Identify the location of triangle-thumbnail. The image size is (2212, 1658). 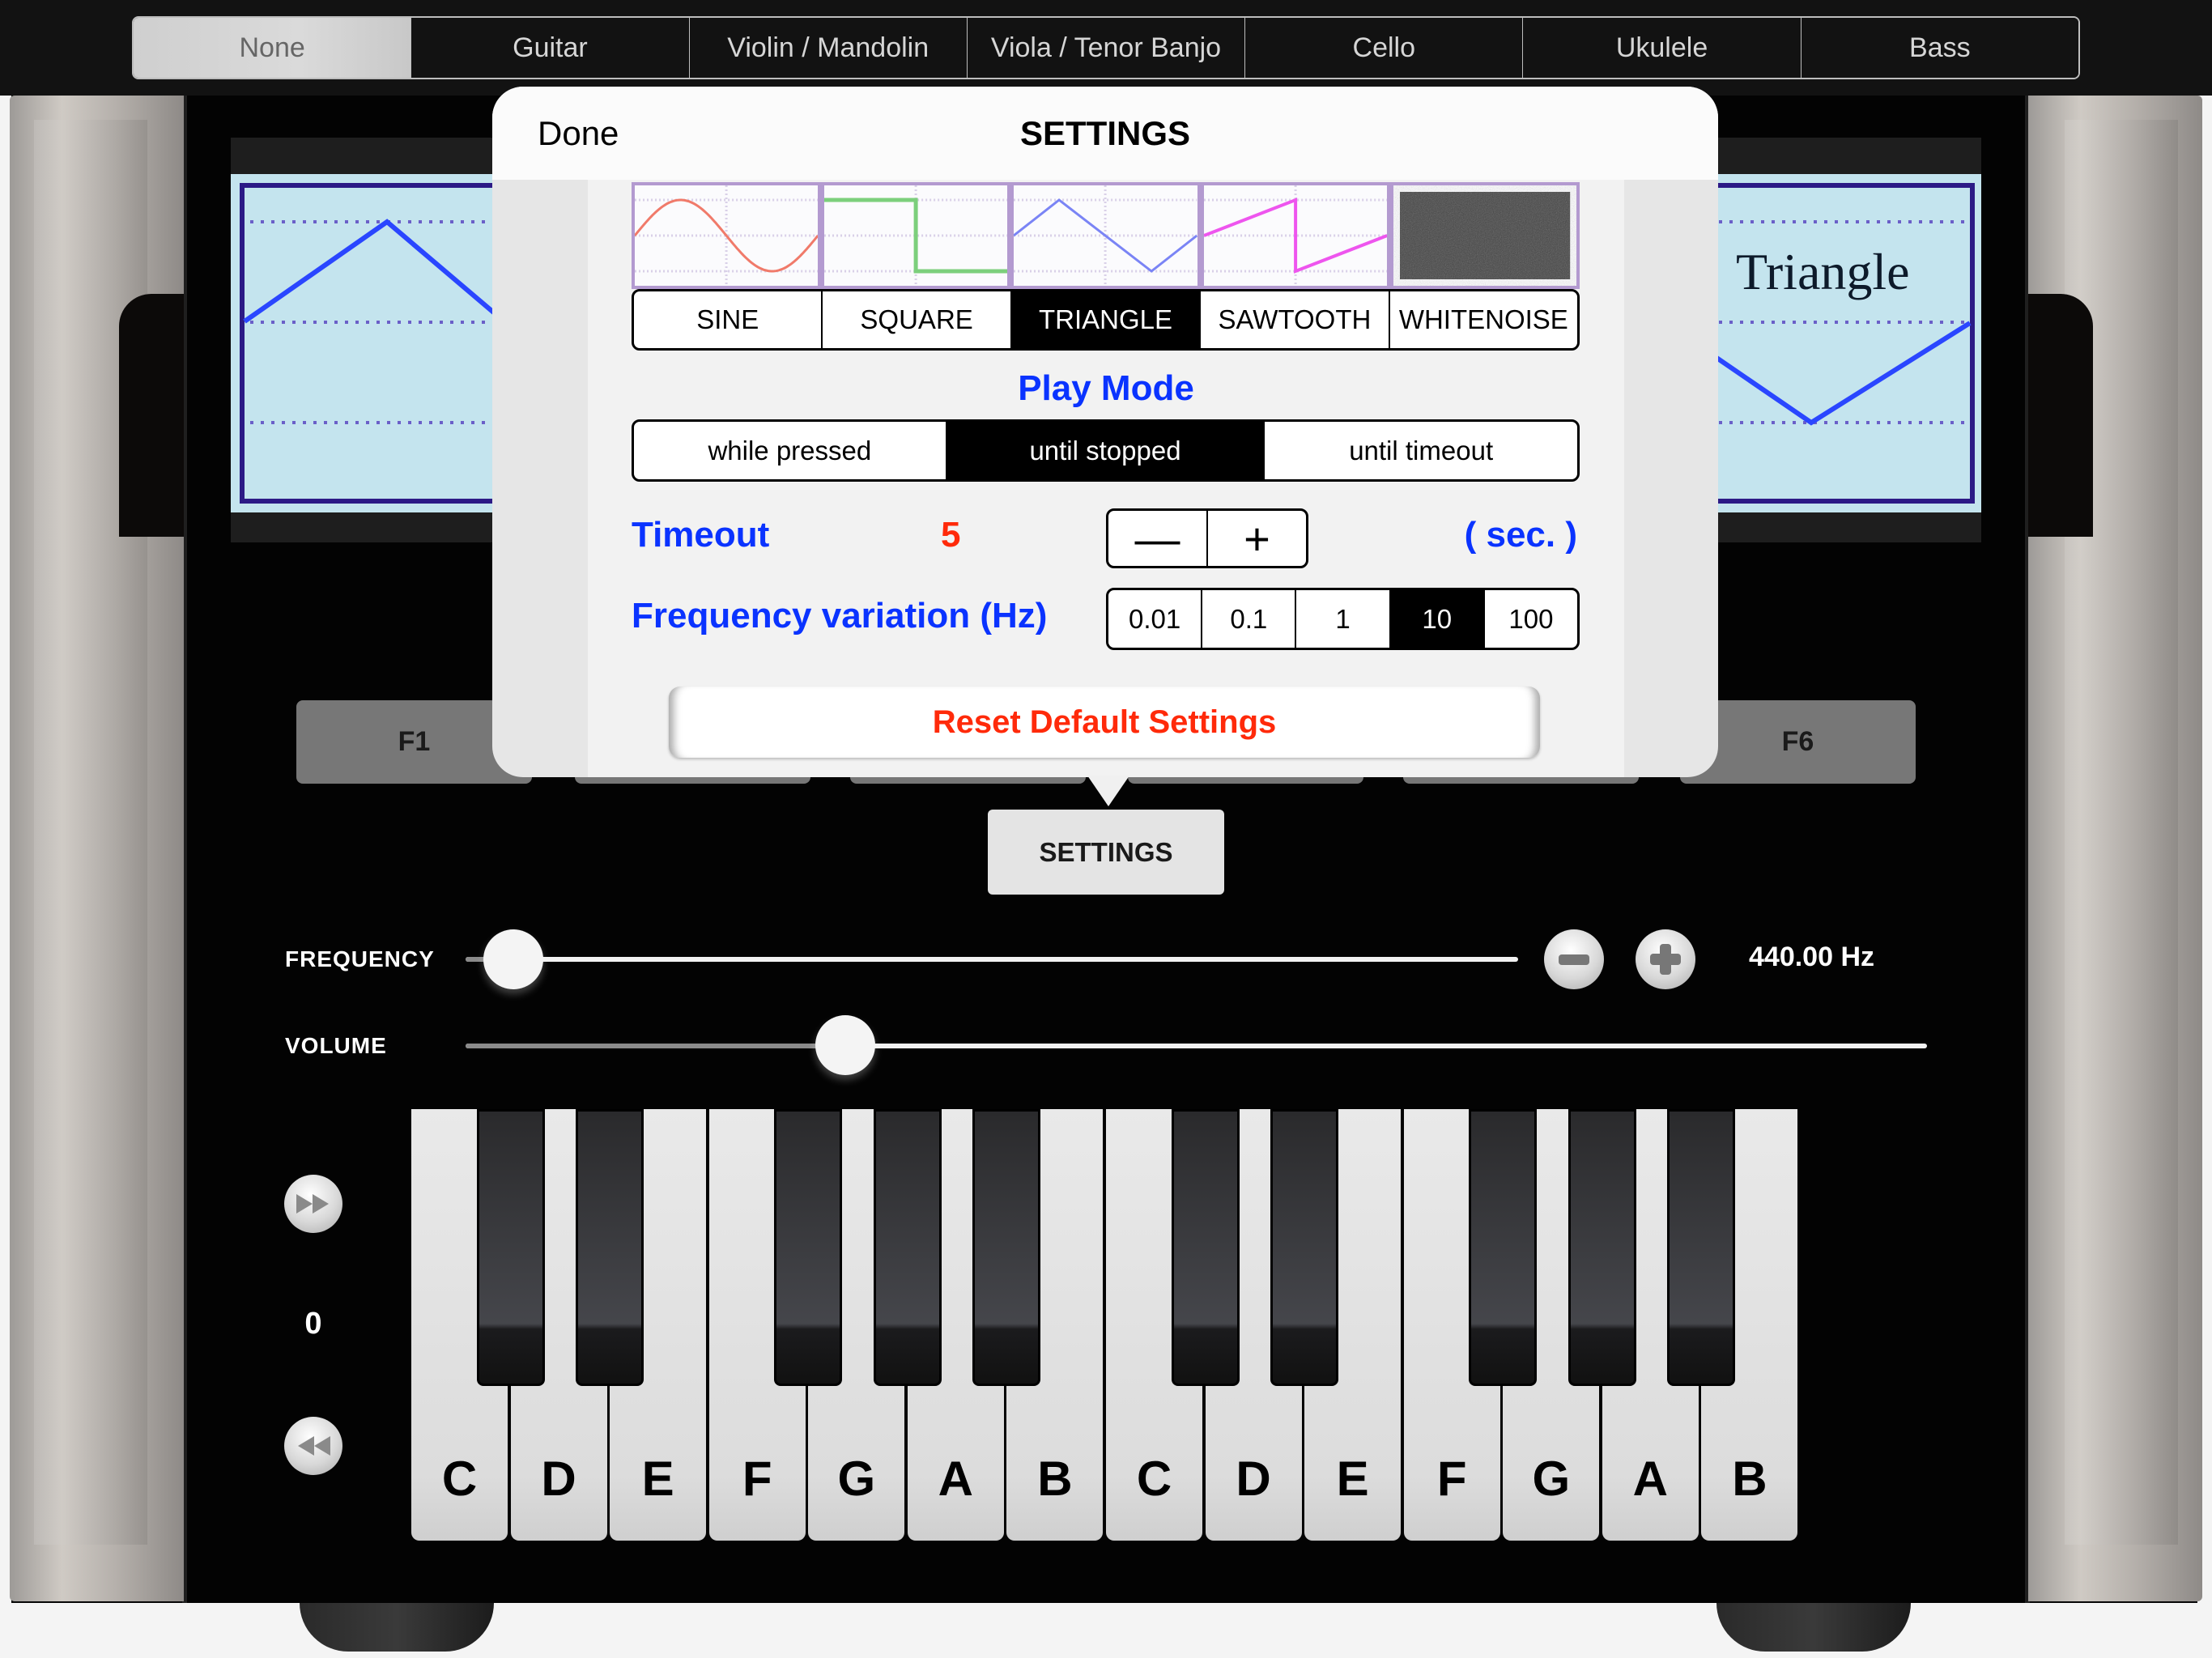
(1105, 235).